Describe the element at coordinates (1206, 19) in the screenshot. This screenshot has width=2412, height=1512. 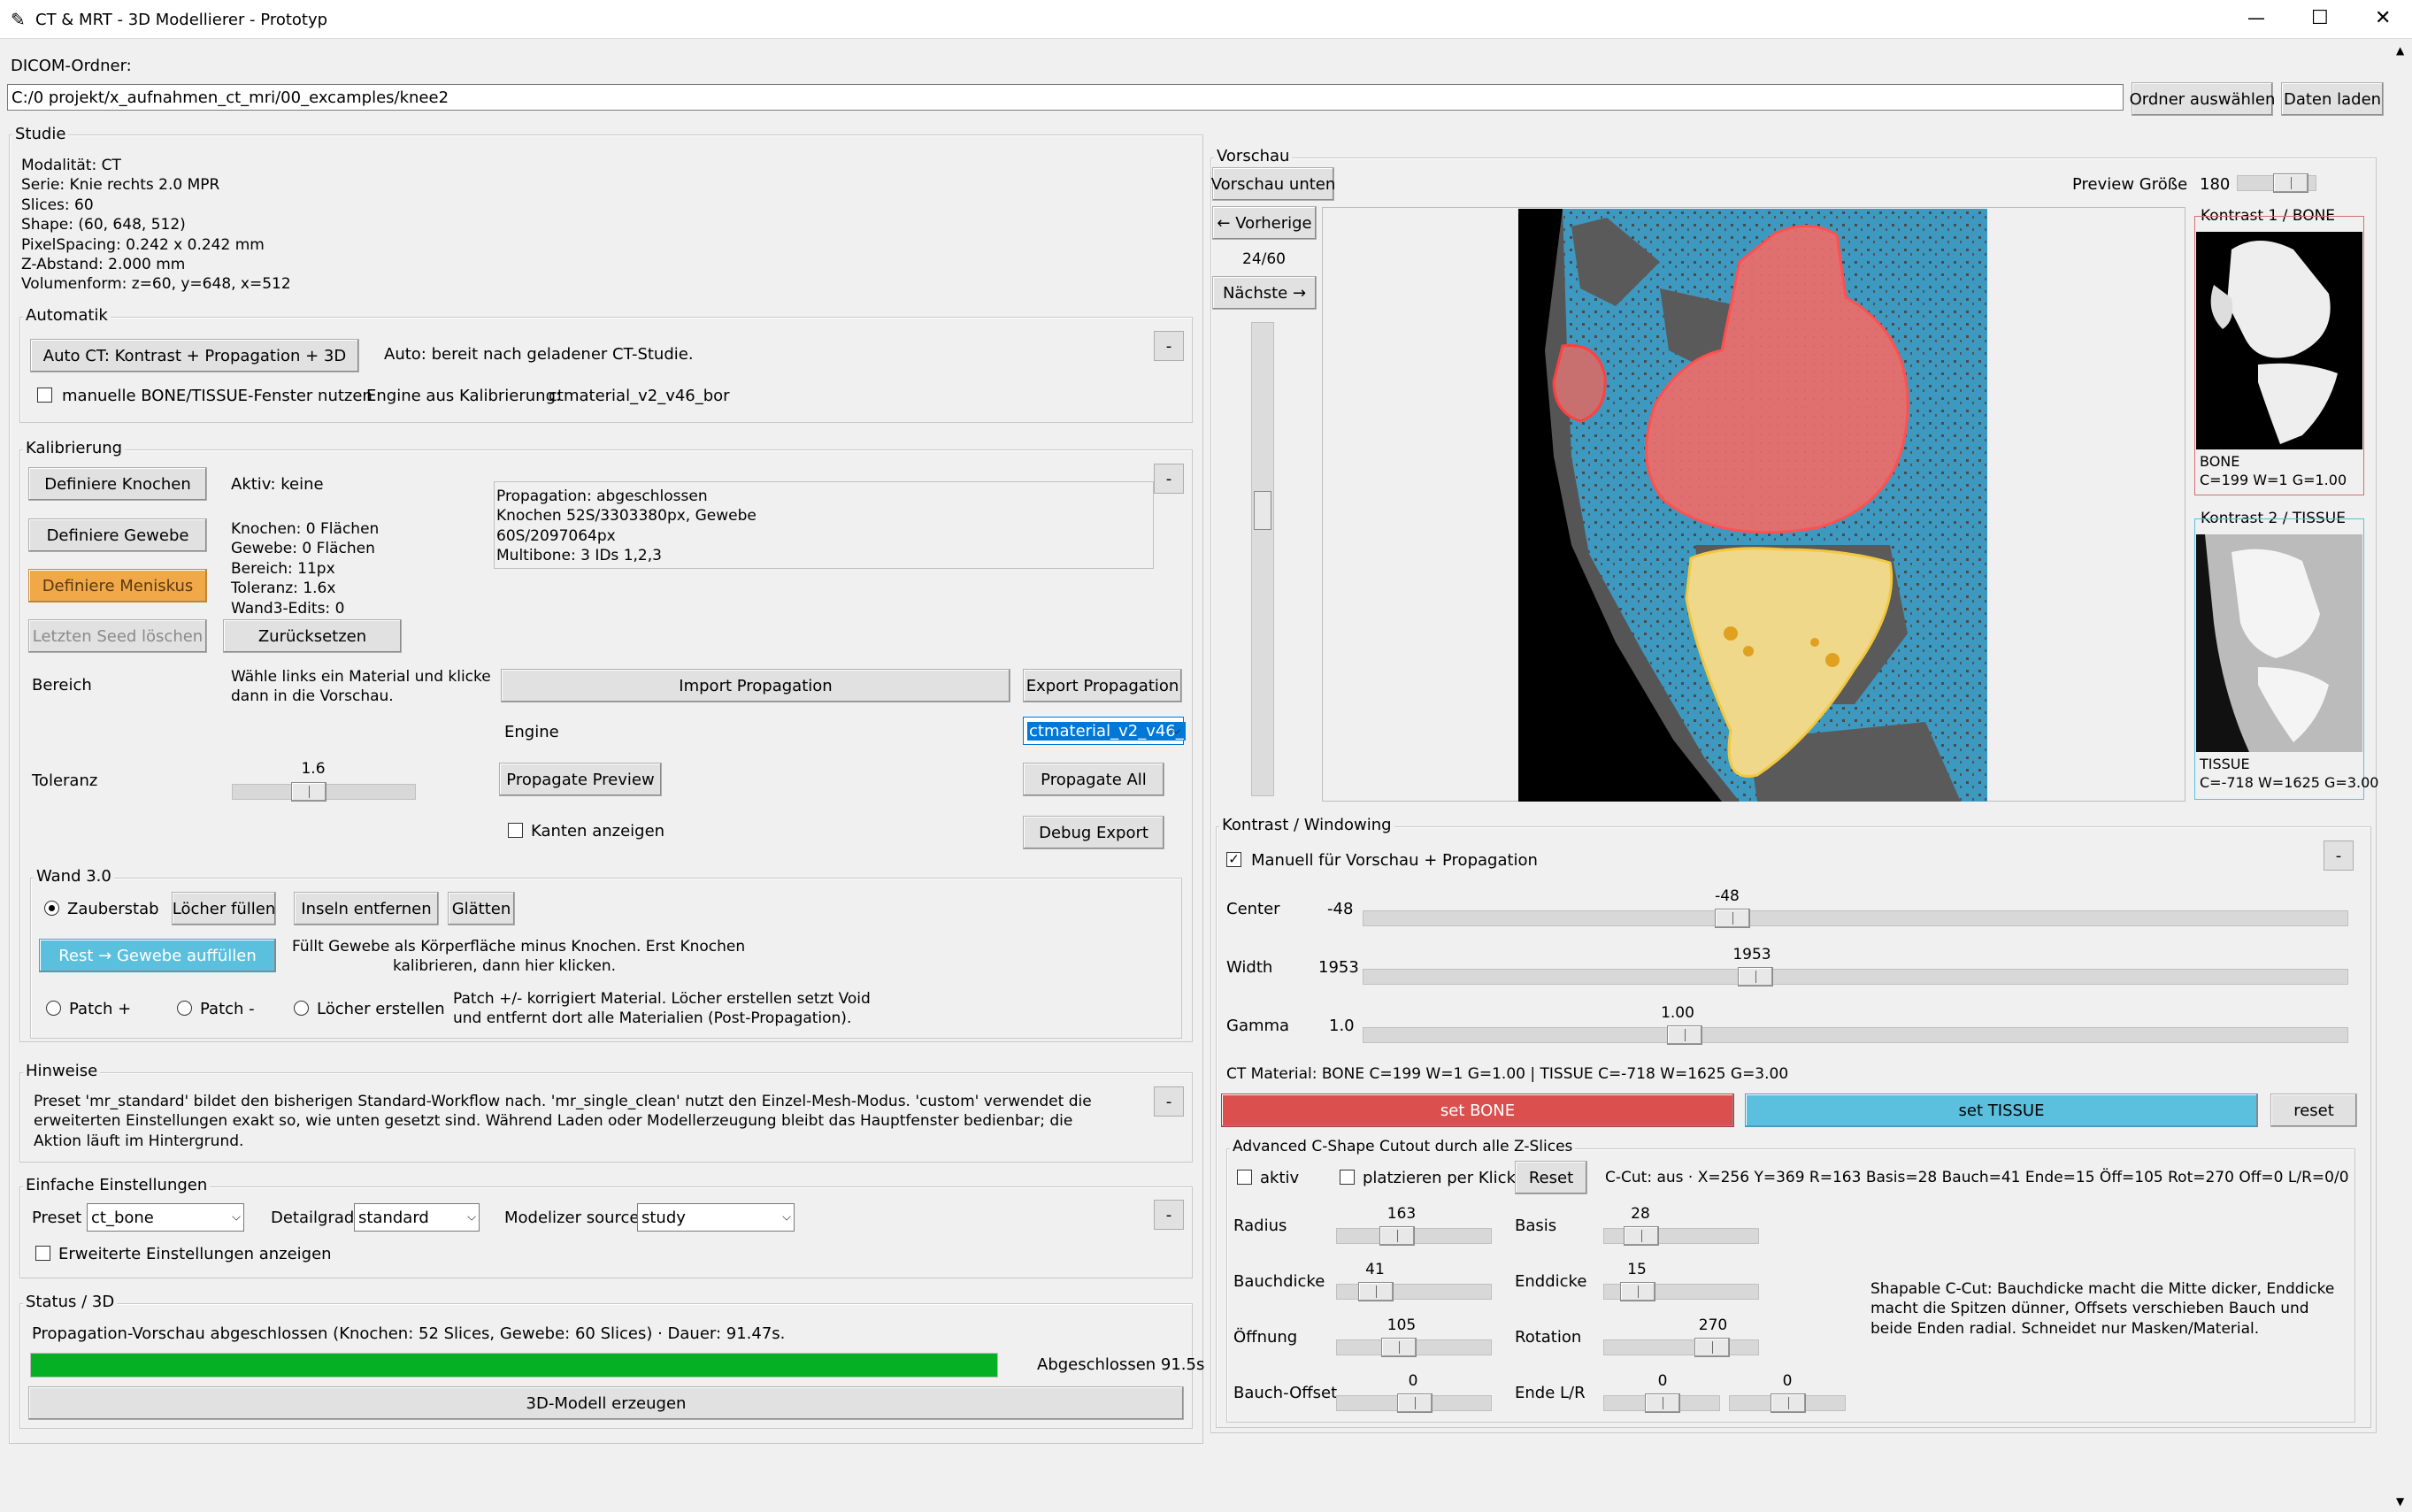
I see `title-bar` at that location.